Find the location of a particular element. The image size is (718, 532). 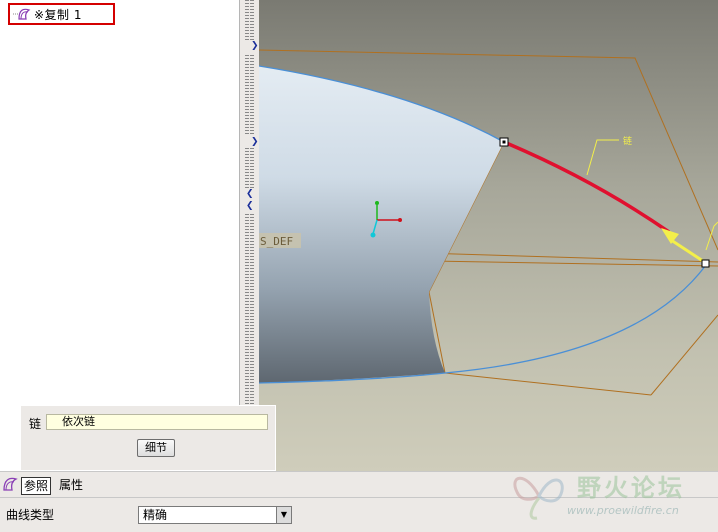

collapse-left-icon-2: ❮ is located at coordinates (250, 206).